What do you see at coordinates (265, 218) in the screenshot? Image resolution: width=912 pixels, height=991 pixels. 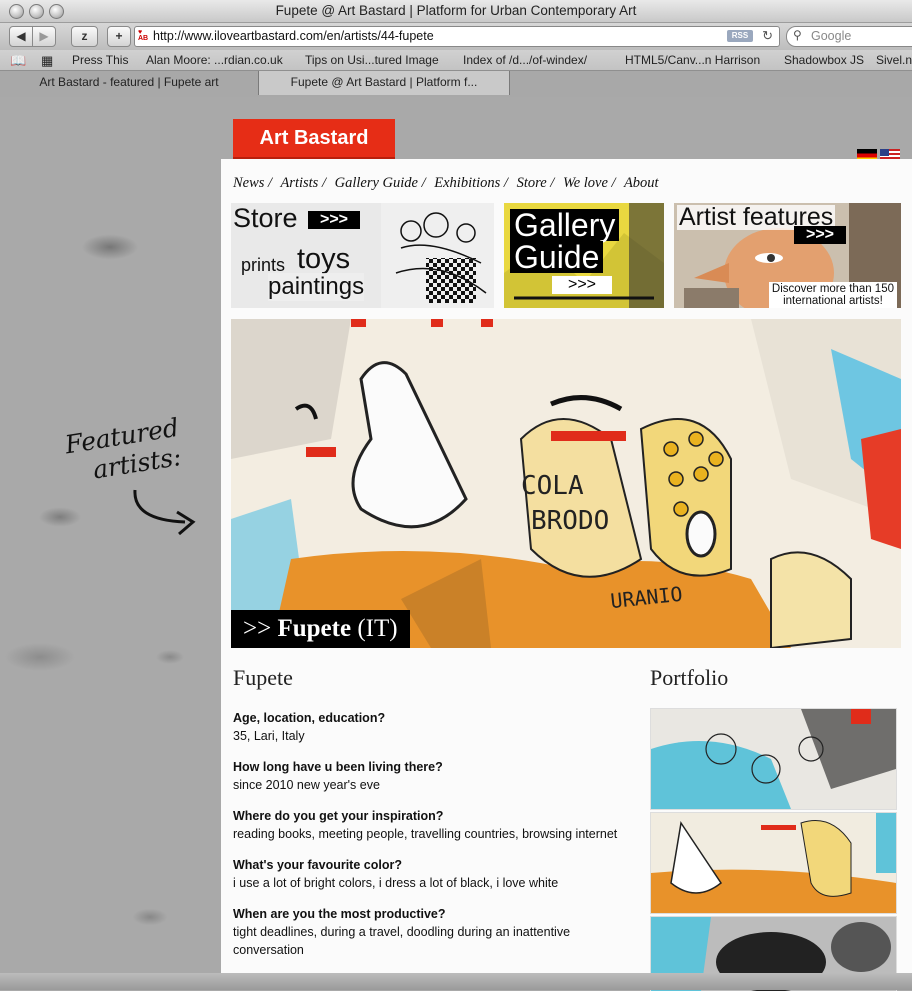 I see `store-title: Store` at bounding box center [265, 218].